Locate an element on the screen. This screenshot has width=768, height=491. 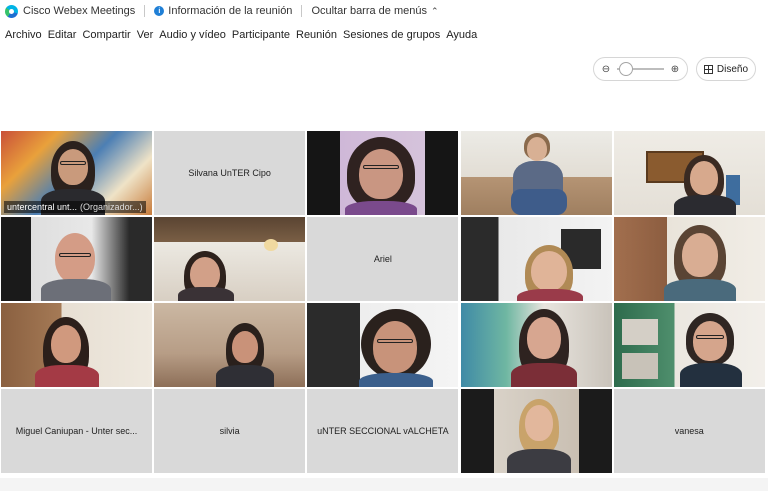
participant-name: silvia is located at coordinates (229, 431).